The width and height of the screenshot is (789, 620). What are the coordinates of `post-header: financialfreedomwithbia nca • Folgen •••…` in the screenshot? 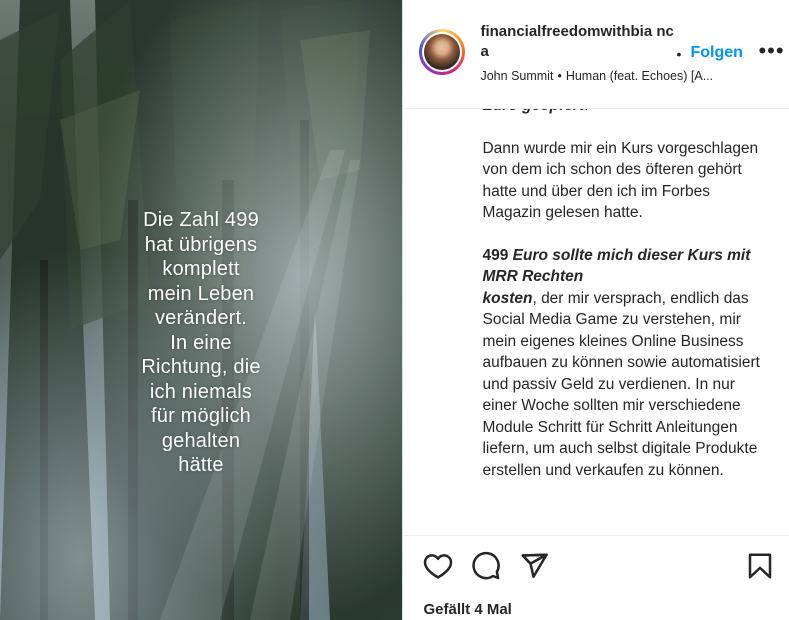 It's located at (596, 54).